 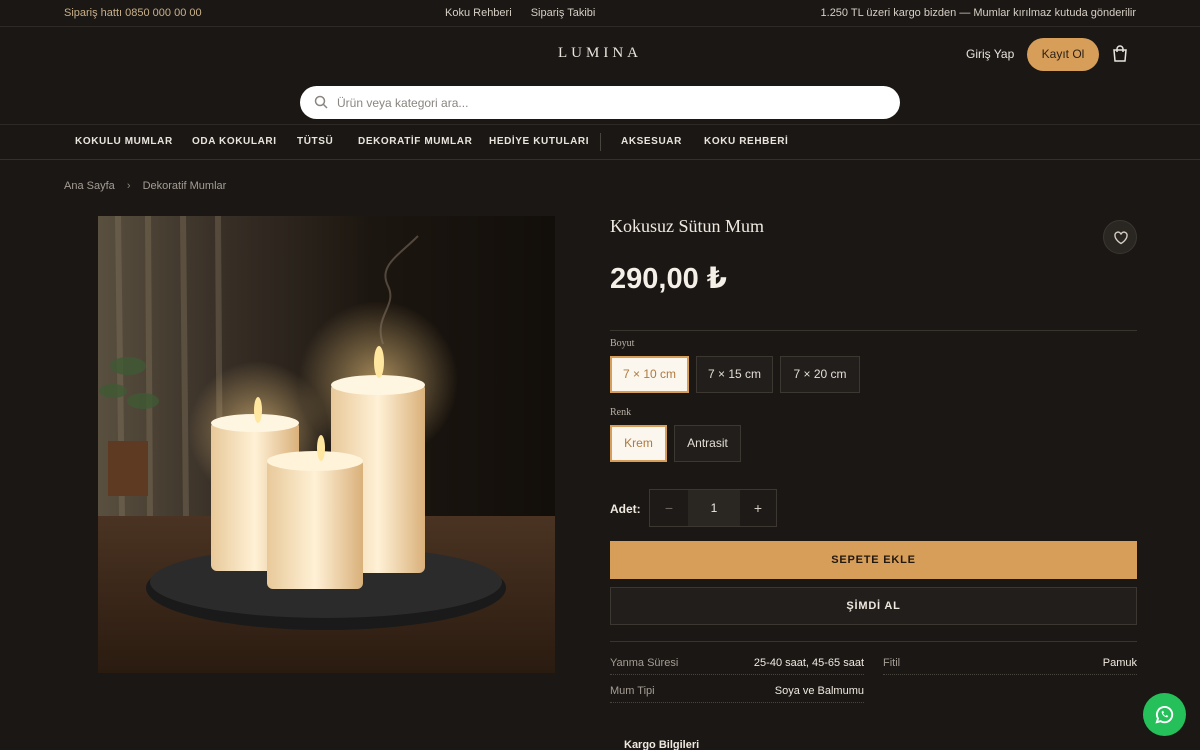 What do you see at coordinates (873, 606) in the screenshot?
I see `buy-now-button: ŞİMDİ AL` at bounding box center [873, 606].